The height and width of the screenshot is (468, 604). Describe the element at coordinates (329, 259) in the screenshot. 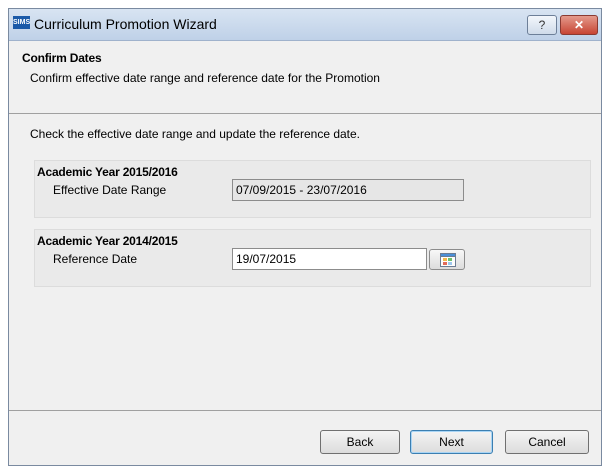

I see `reference-date-input: 19/07/2015` at that location.